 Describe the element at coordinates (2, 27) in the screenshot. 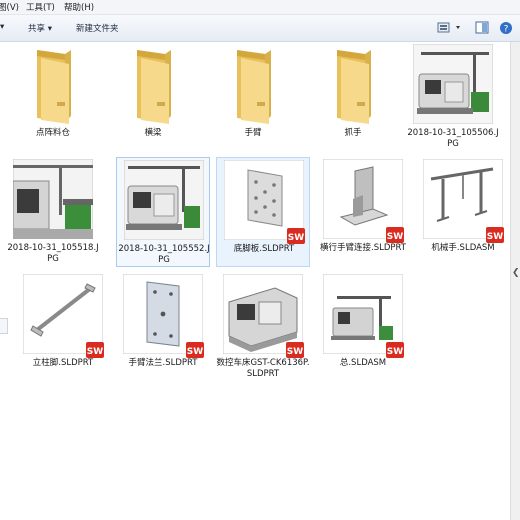

I see `organize-dropdown-arrow: ▾` at that location.